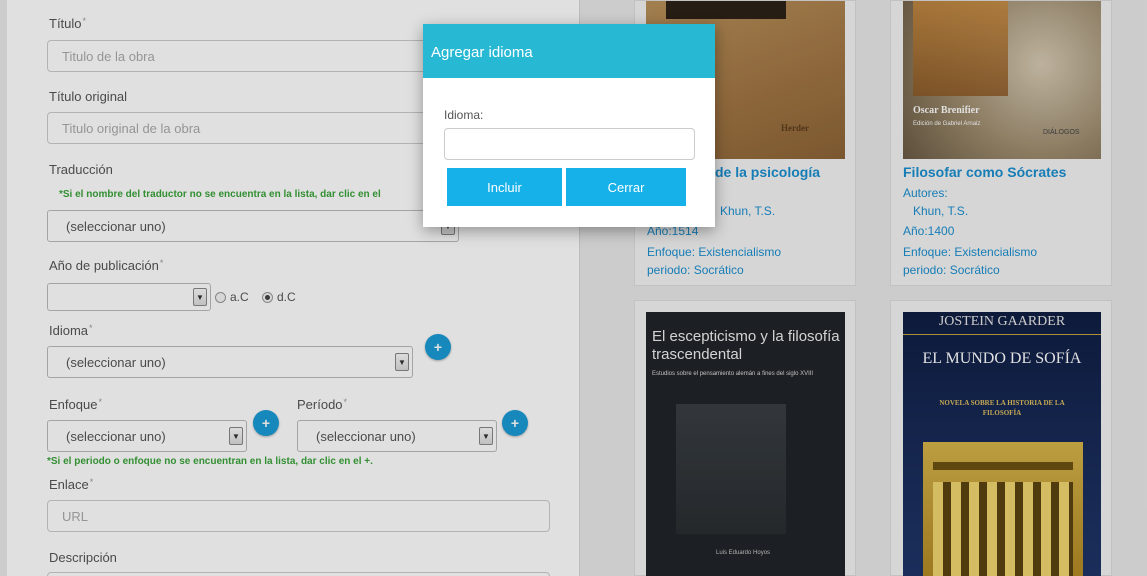 The height and width of the screenshot is (576, 1147). I want to click on idioma-field-label: Idioma:, so click(464, 115).